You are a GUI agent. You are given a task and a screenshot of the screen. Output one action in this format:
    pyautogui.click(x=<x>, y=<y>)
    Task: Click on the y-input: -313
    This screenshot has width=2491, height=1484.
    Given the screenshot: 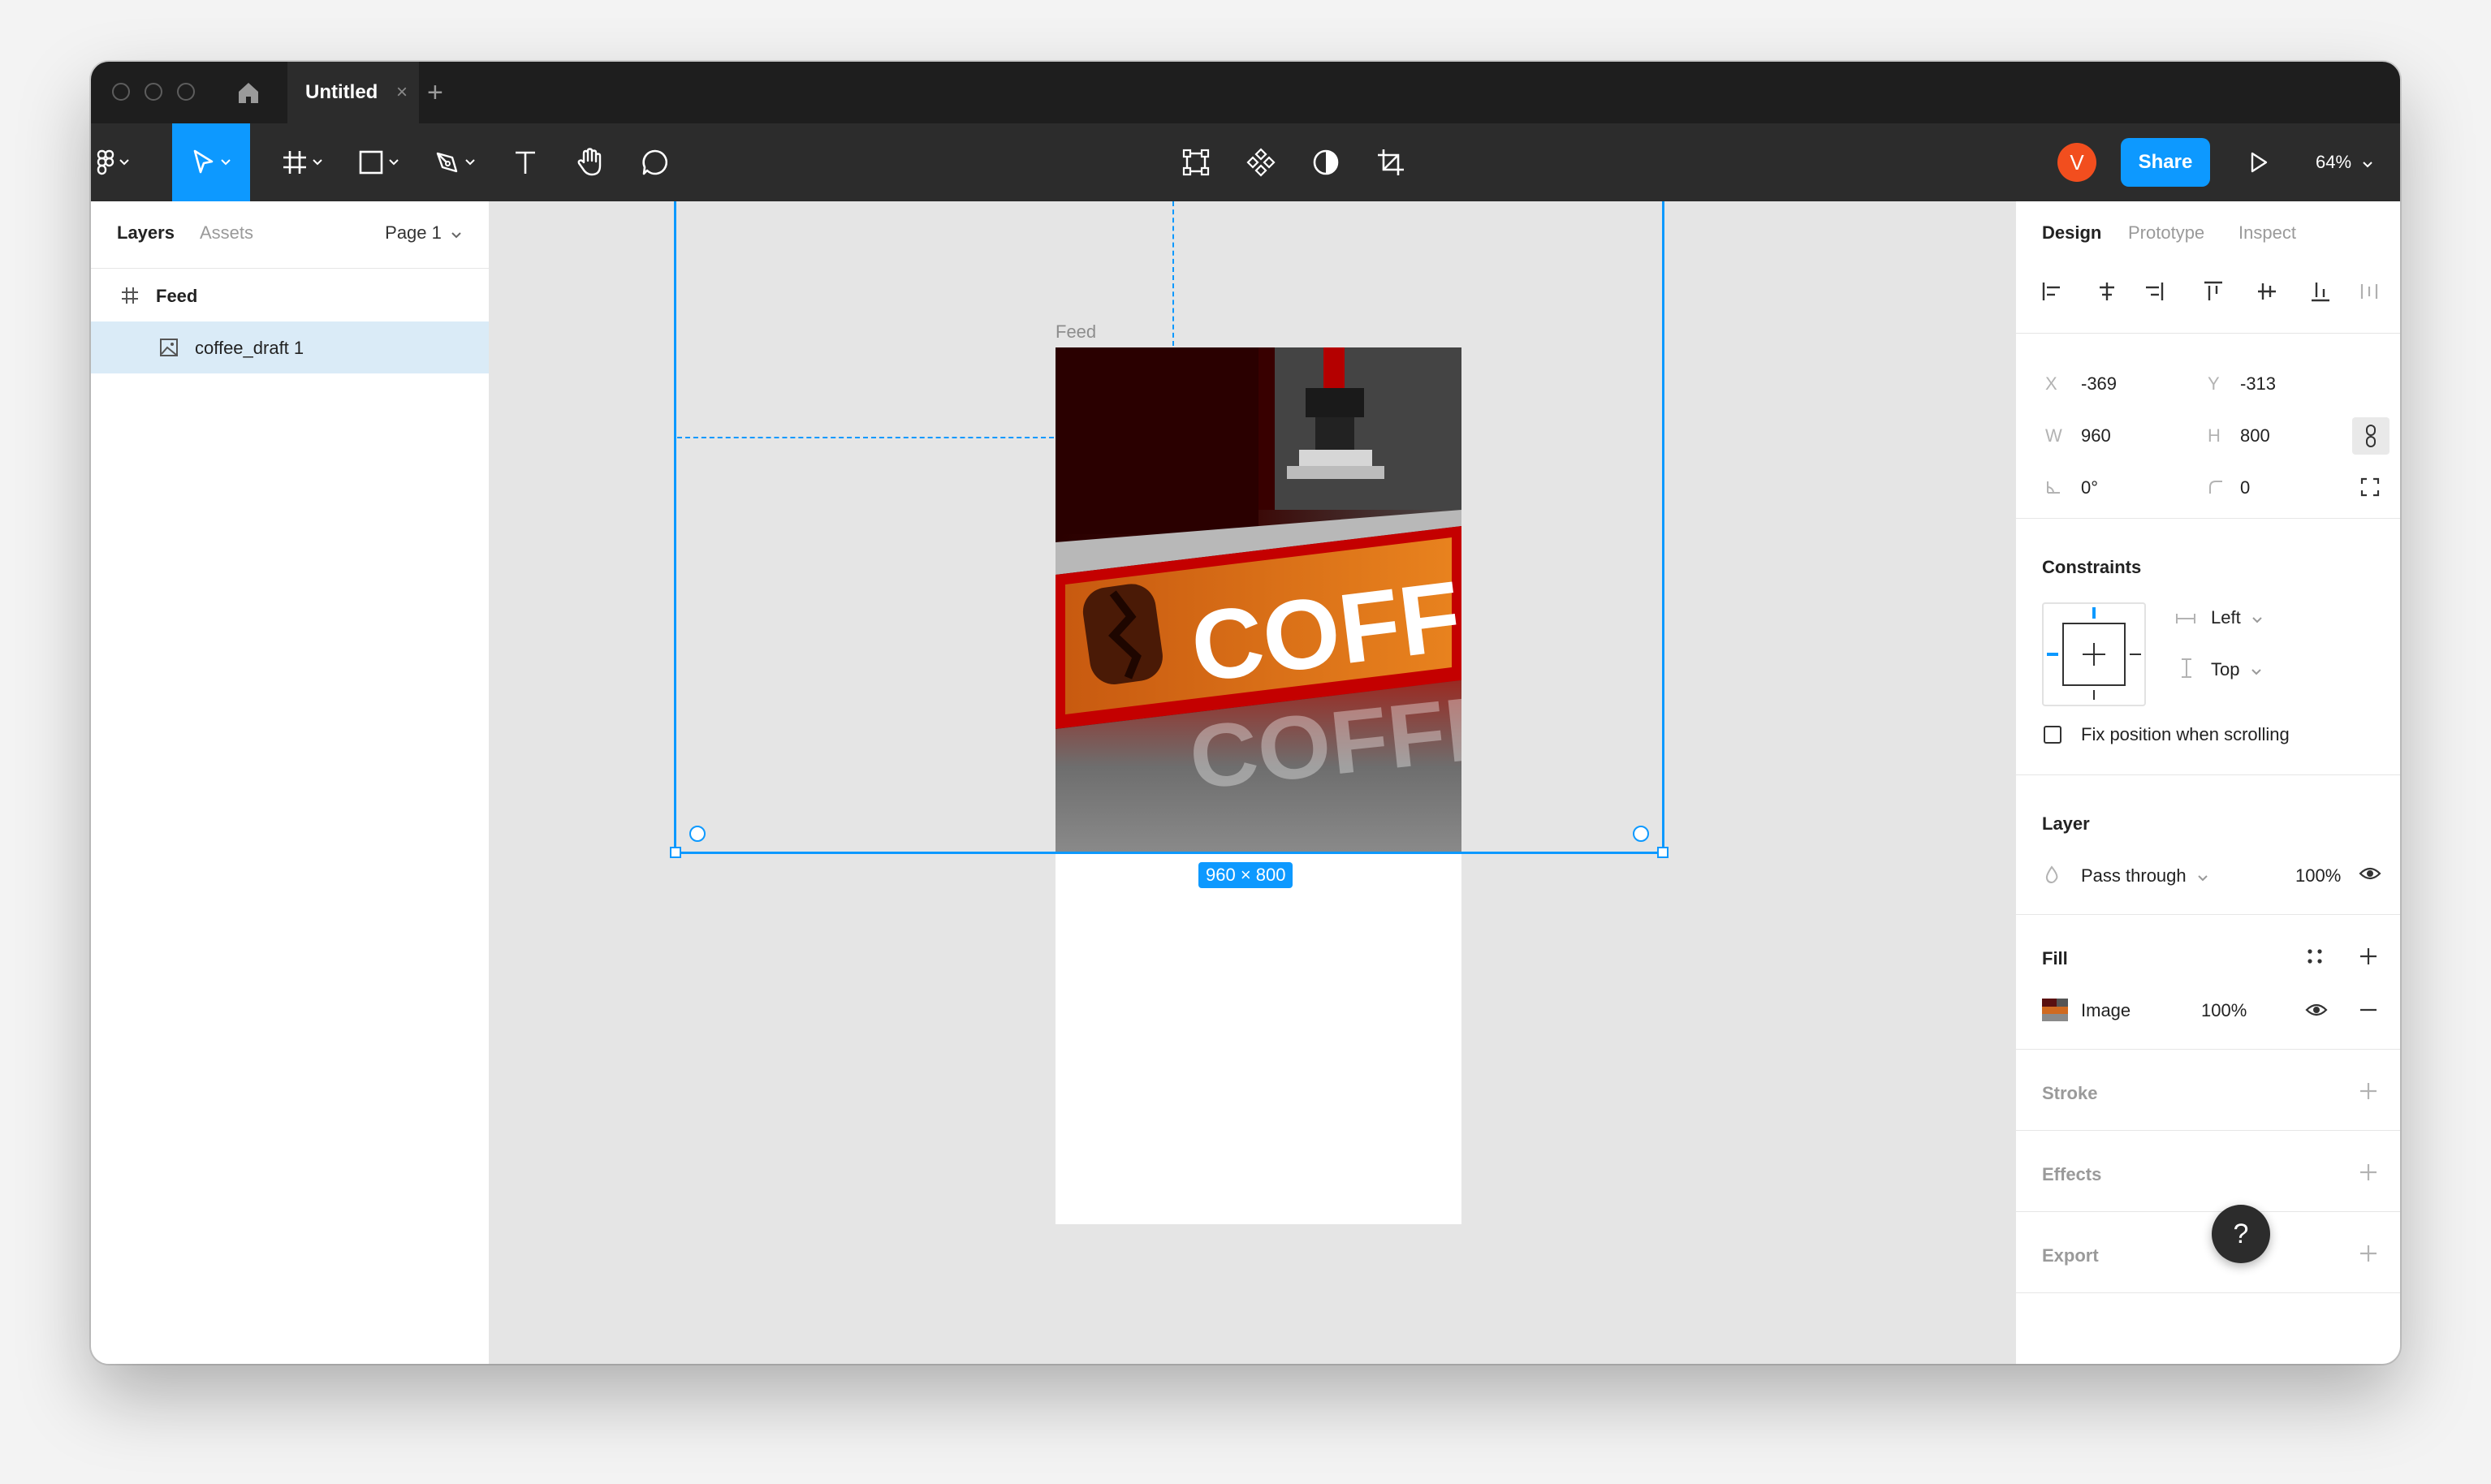 What is the action you would take?
    pyautogui.click(x=2258, y=384)
    